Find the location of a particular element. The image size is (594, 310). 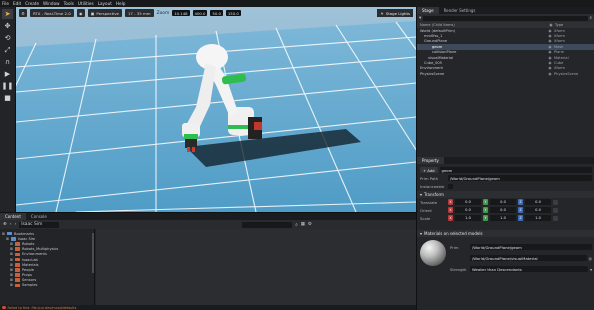

back-icon: ‹ is located at coordinates (11, 224).